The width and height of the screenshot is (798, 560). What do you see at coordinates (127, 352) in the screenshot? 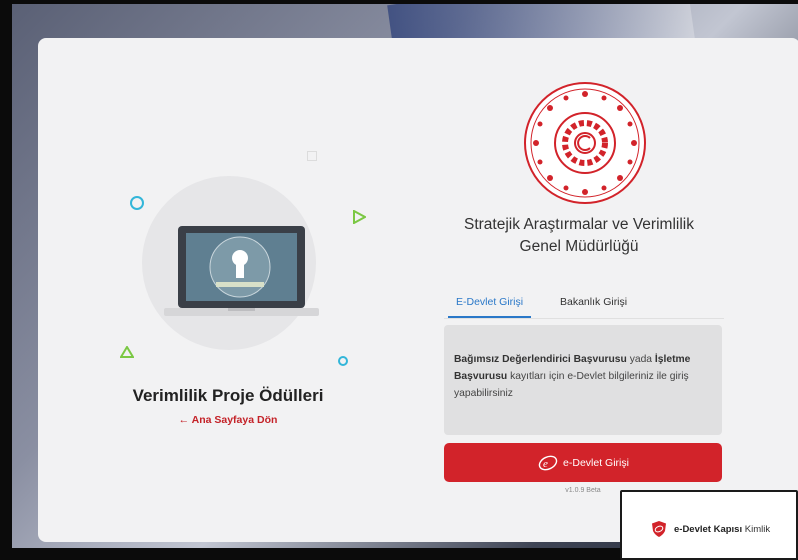
I see `decor-triangle-up` at bounding box center [127, 352].